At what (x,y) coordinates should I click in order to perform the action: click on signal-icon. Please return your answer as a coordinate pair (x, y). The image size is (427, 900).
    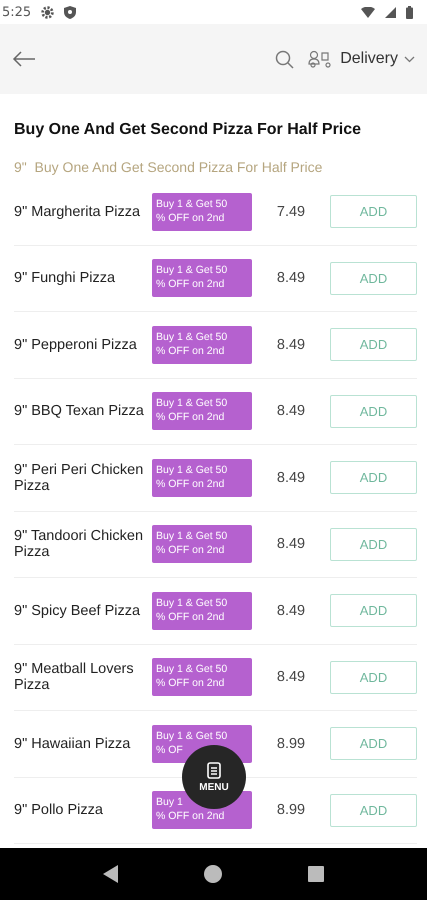
    Looking at the image, I should click on (390, 12).